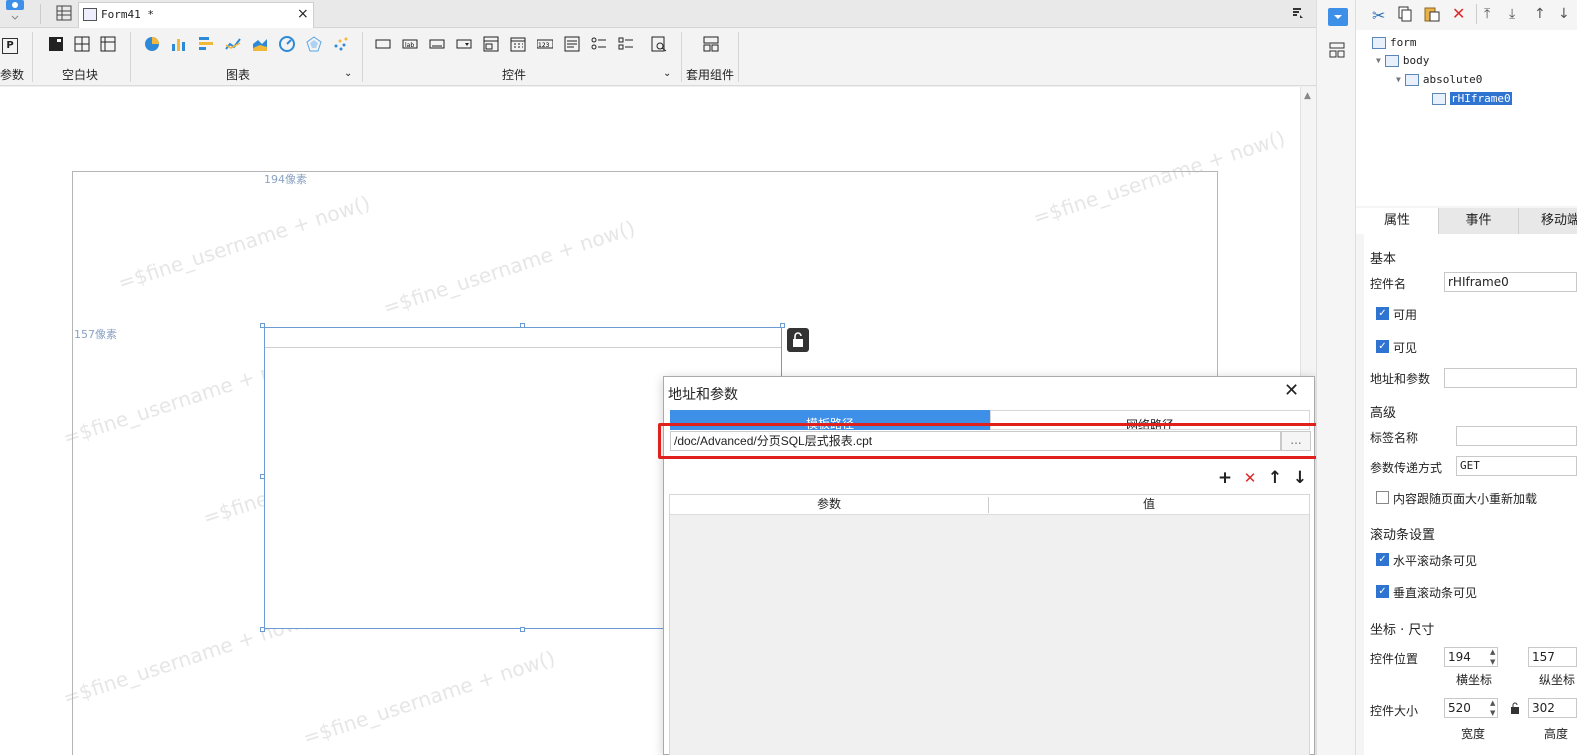 This screenshot has height=755, width=1577. I want to click on add-row-icon: +, so click(1225, 478).